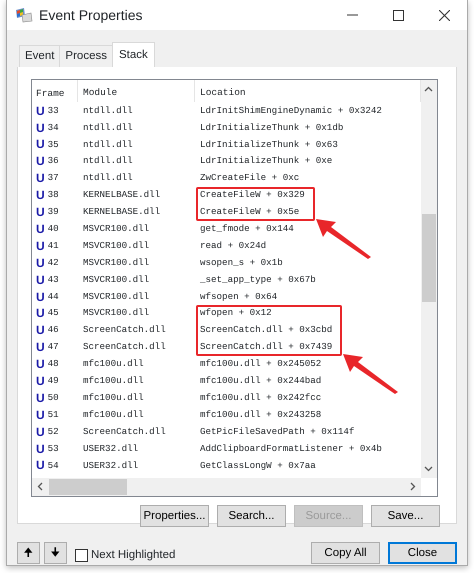 Image resolution: width=474 pixels, height=573 pixels. Describe the element at coordinates (345, 553) in the screenshot. I see `dialog-button: Copy All` at that location.